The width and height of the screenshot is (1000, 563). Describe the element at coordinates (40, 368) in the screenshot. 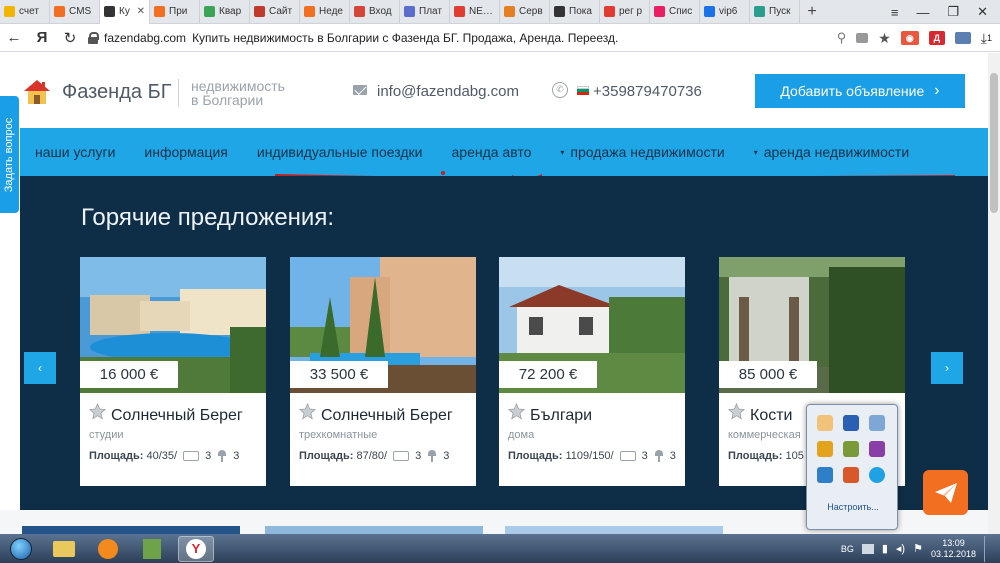

I see `carousel-prev-button: ‹` at that location.